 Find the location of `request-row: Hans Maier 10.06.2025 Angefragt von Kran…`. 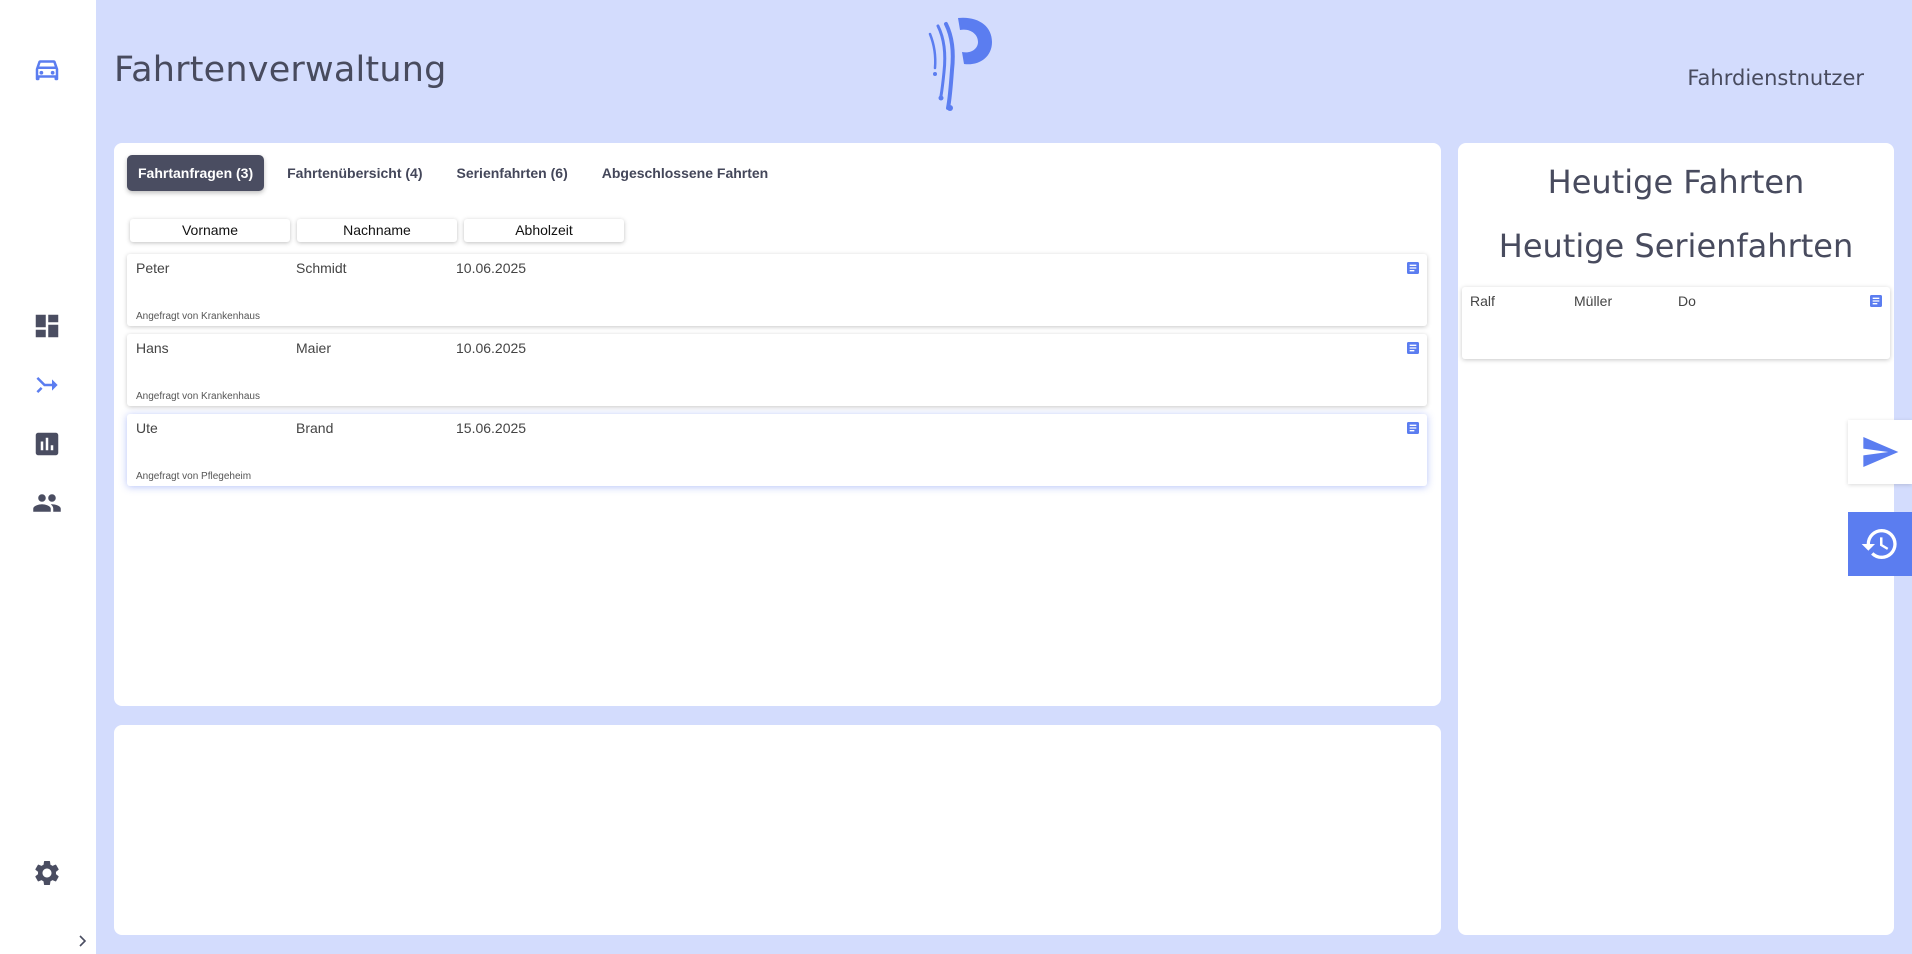

request-row: Hans Maier 10.06.2025 Angefragt von Kran… is located at coordinates (777, 370).